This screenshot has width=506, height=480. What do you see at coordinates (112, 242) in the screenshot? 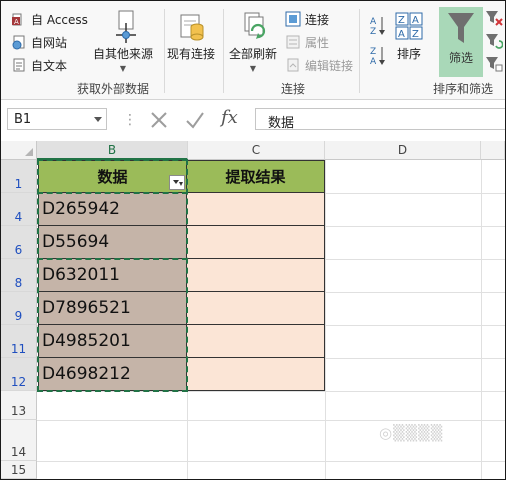
I see `cell-b6: D55694` at bounding box center [112, 242].